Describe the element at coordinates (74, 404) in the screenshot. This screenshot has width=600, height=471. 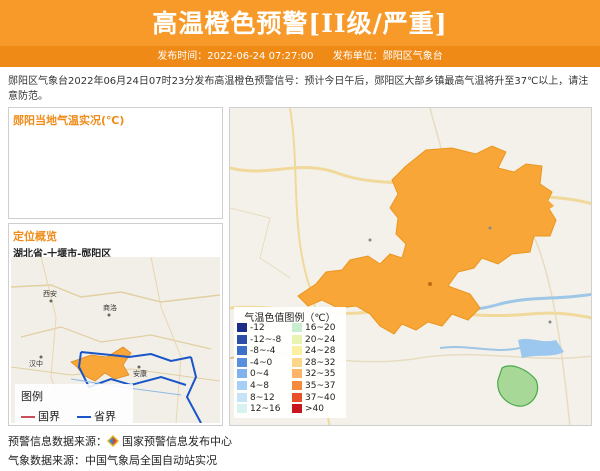
I see `map-legend: 图例 国界 省界` at that location.